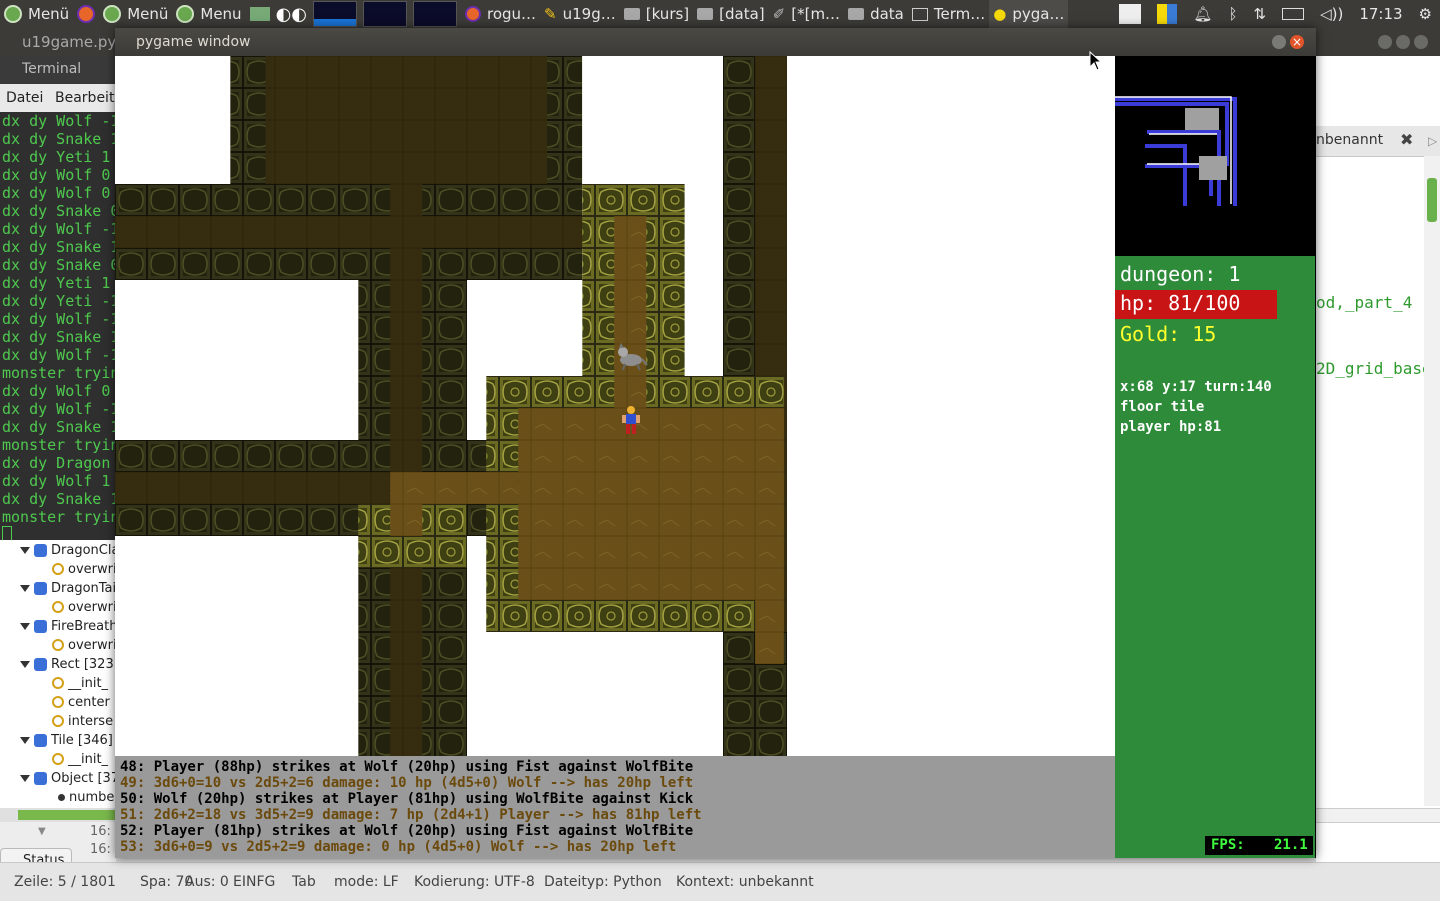 The image size is (1440, 901). I want to click on tree-item: FireBreath, so click(68, 626).